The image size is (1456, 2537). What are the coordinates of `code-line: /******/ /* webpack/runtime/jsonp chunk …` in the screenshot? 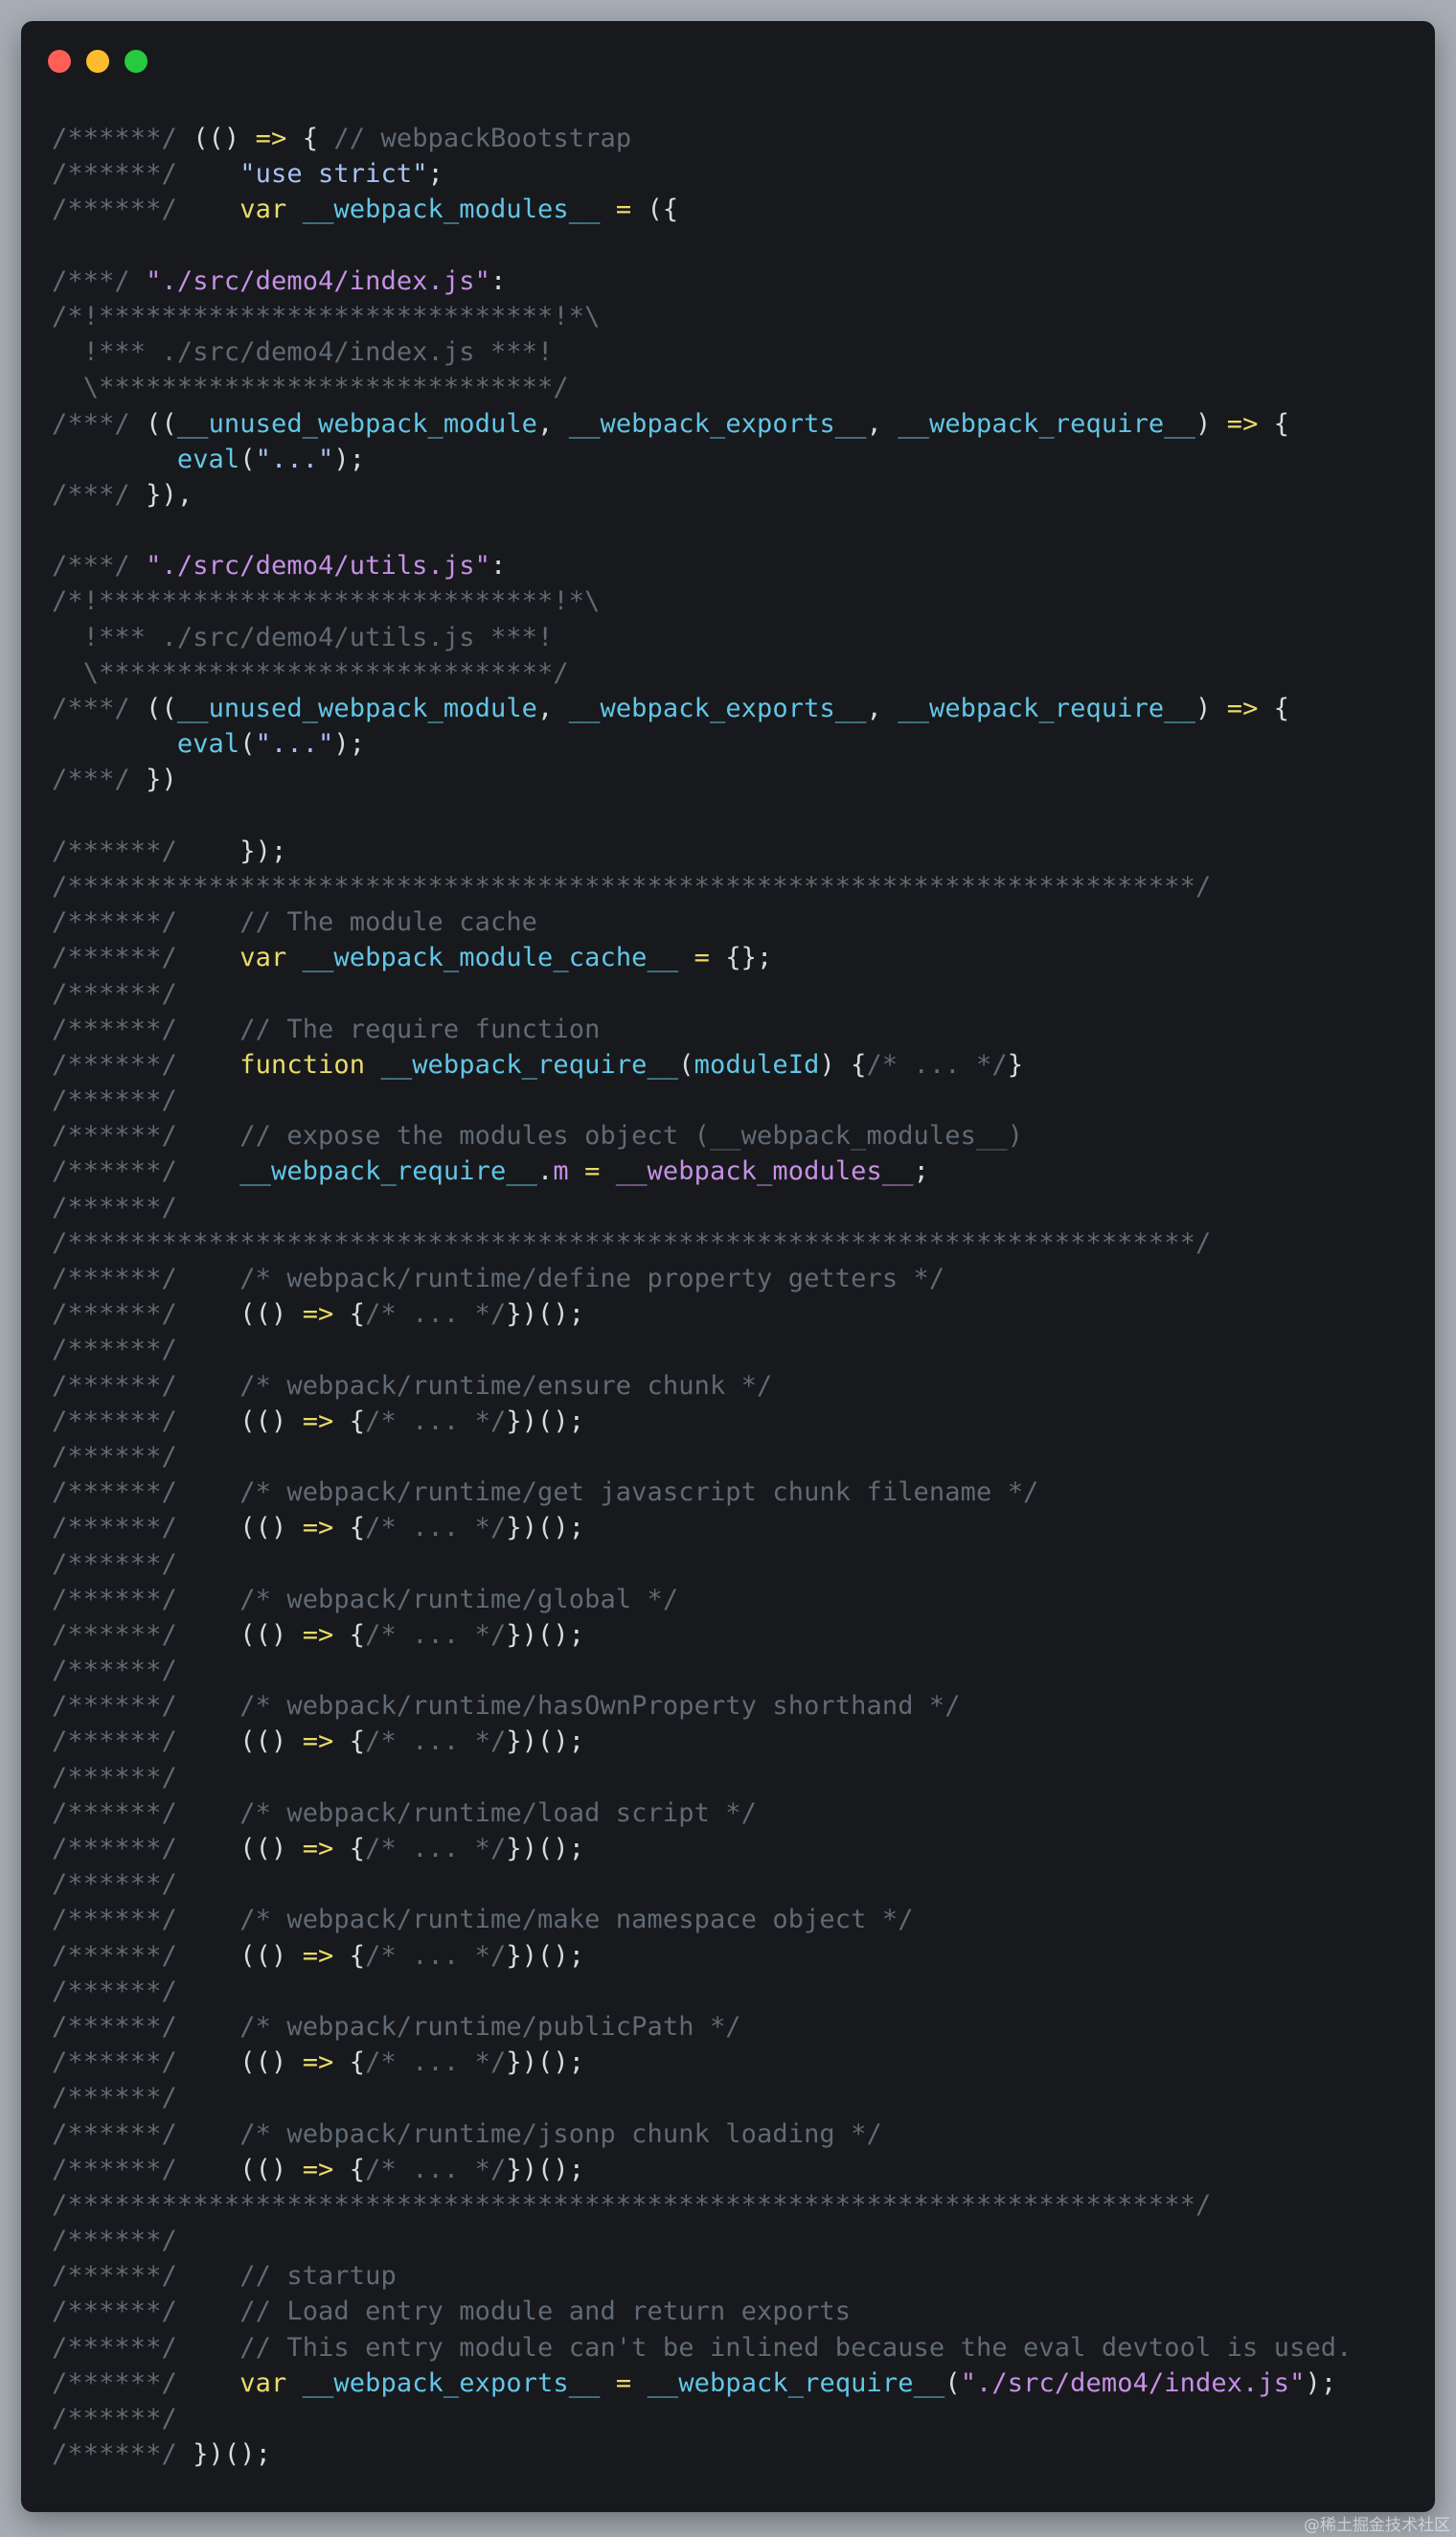 It's located at (734, 2134).